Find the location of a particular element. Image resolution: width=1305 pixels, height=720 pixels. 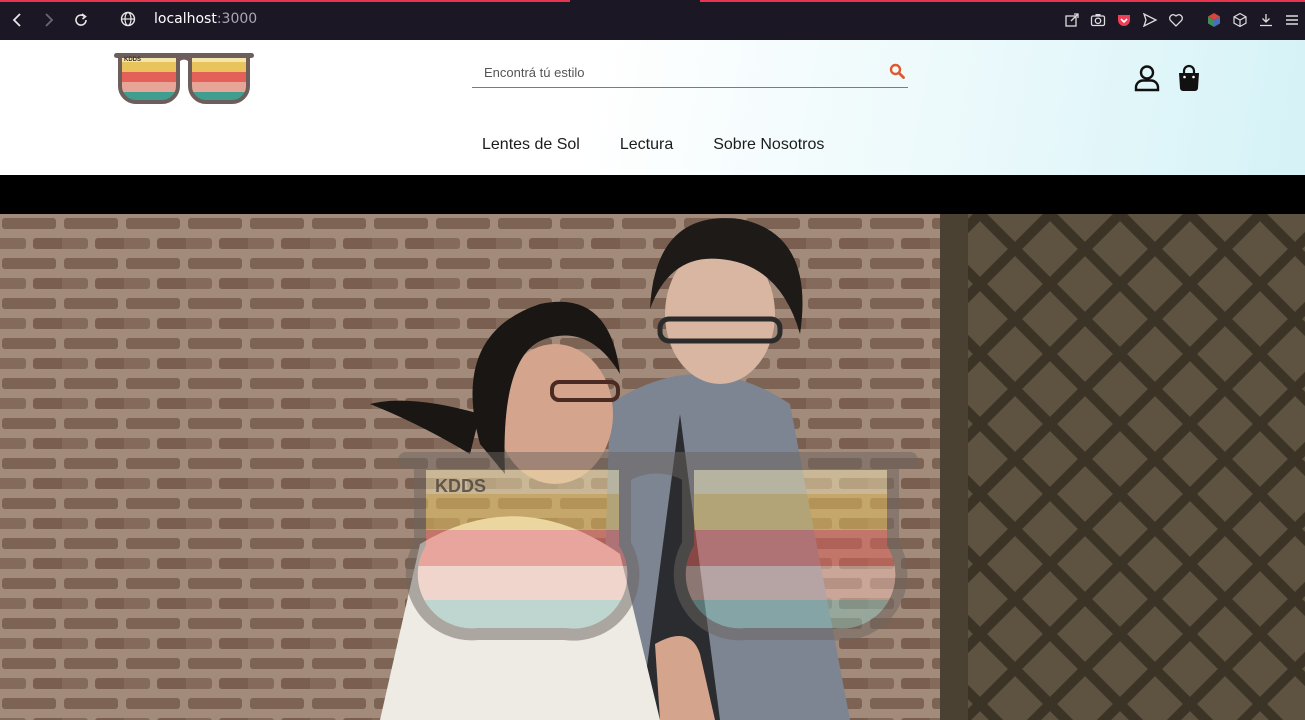

send-button is located at coordinates (1150, 20).